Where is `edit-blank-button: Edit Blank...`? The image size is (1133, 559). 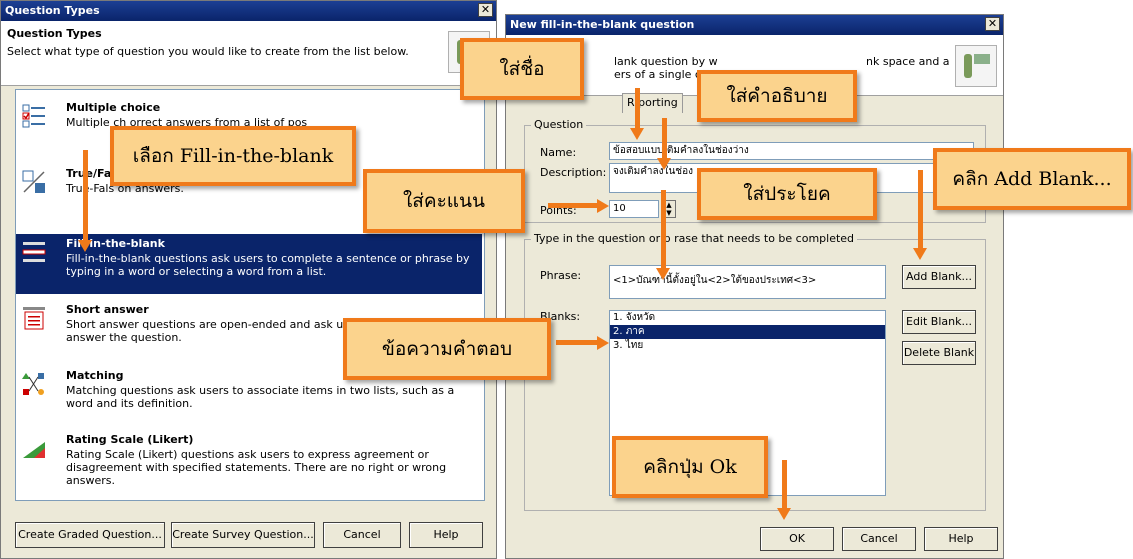
edit-blank-button: Edit Blank... is located at coordinates (939, 322).